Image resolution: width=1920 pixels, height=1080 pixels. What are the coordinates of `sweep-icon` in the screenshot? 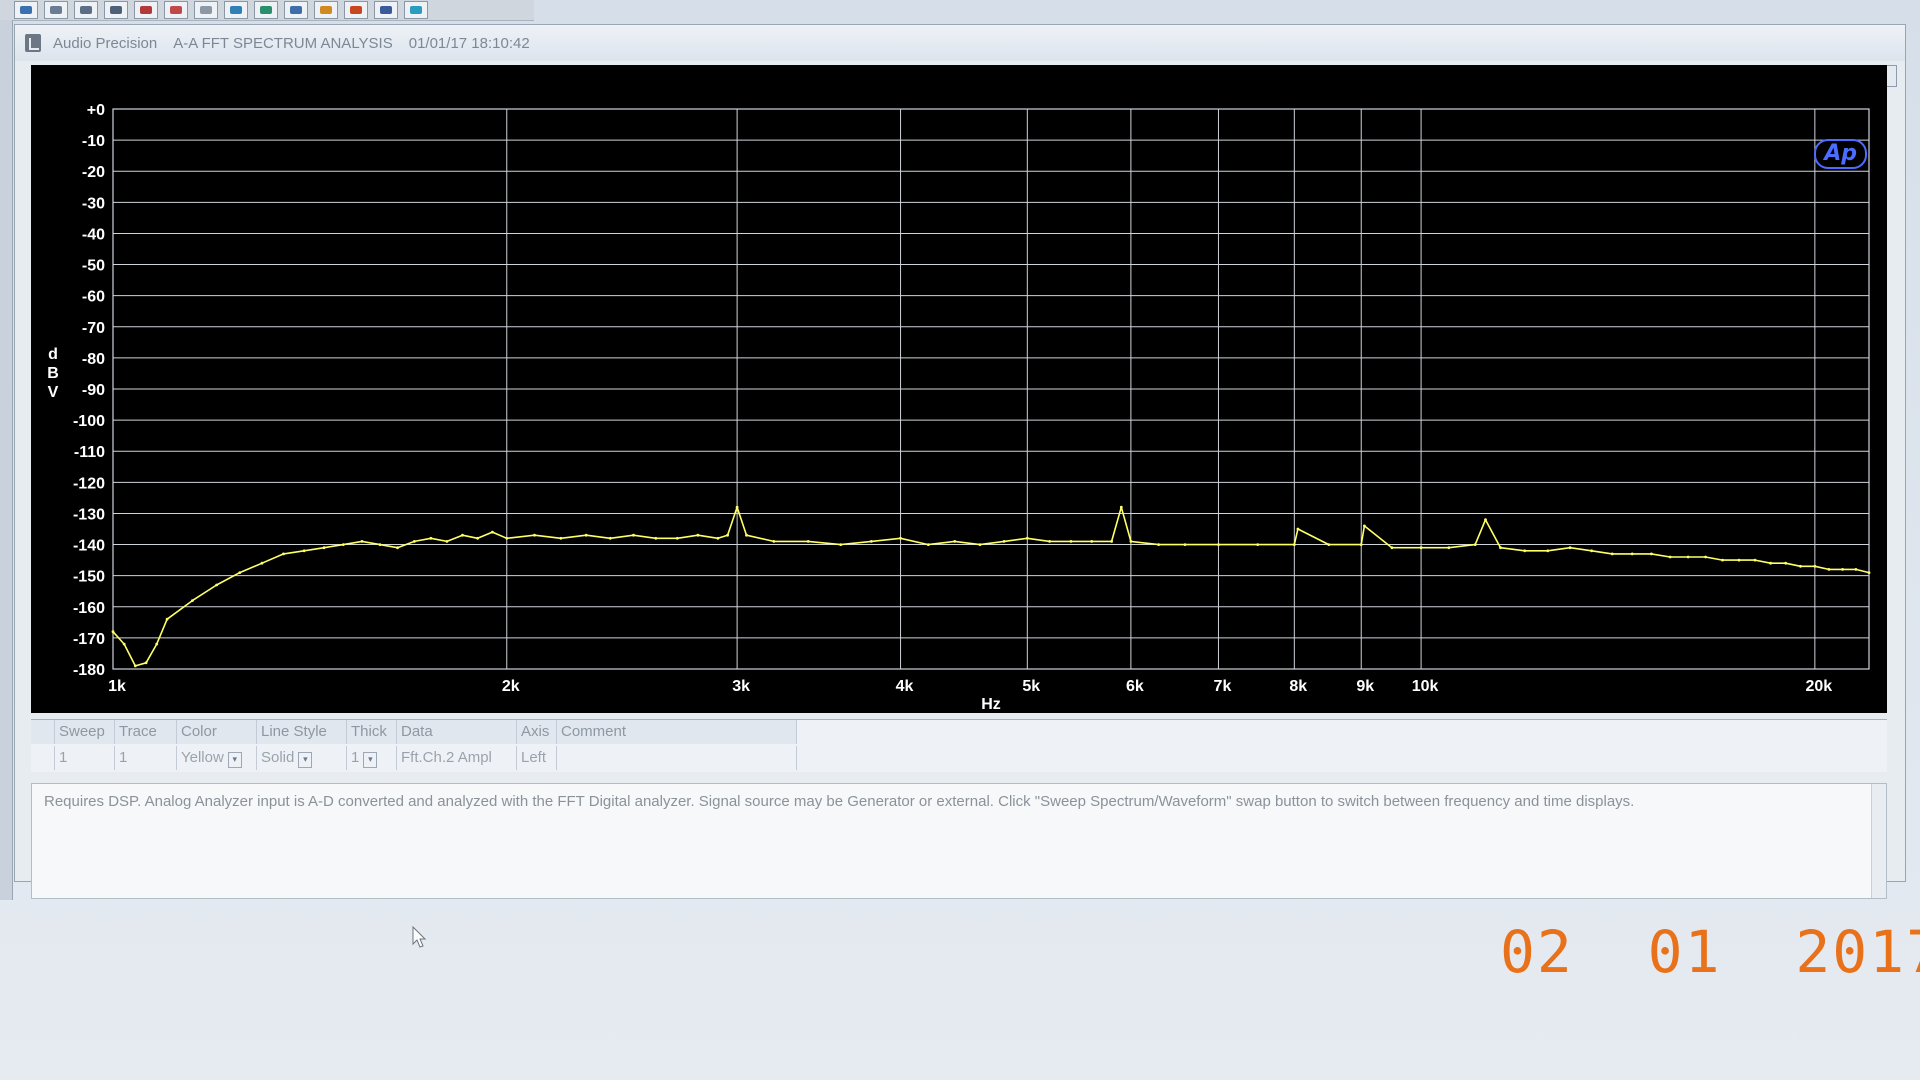 It's located at (26, 10).